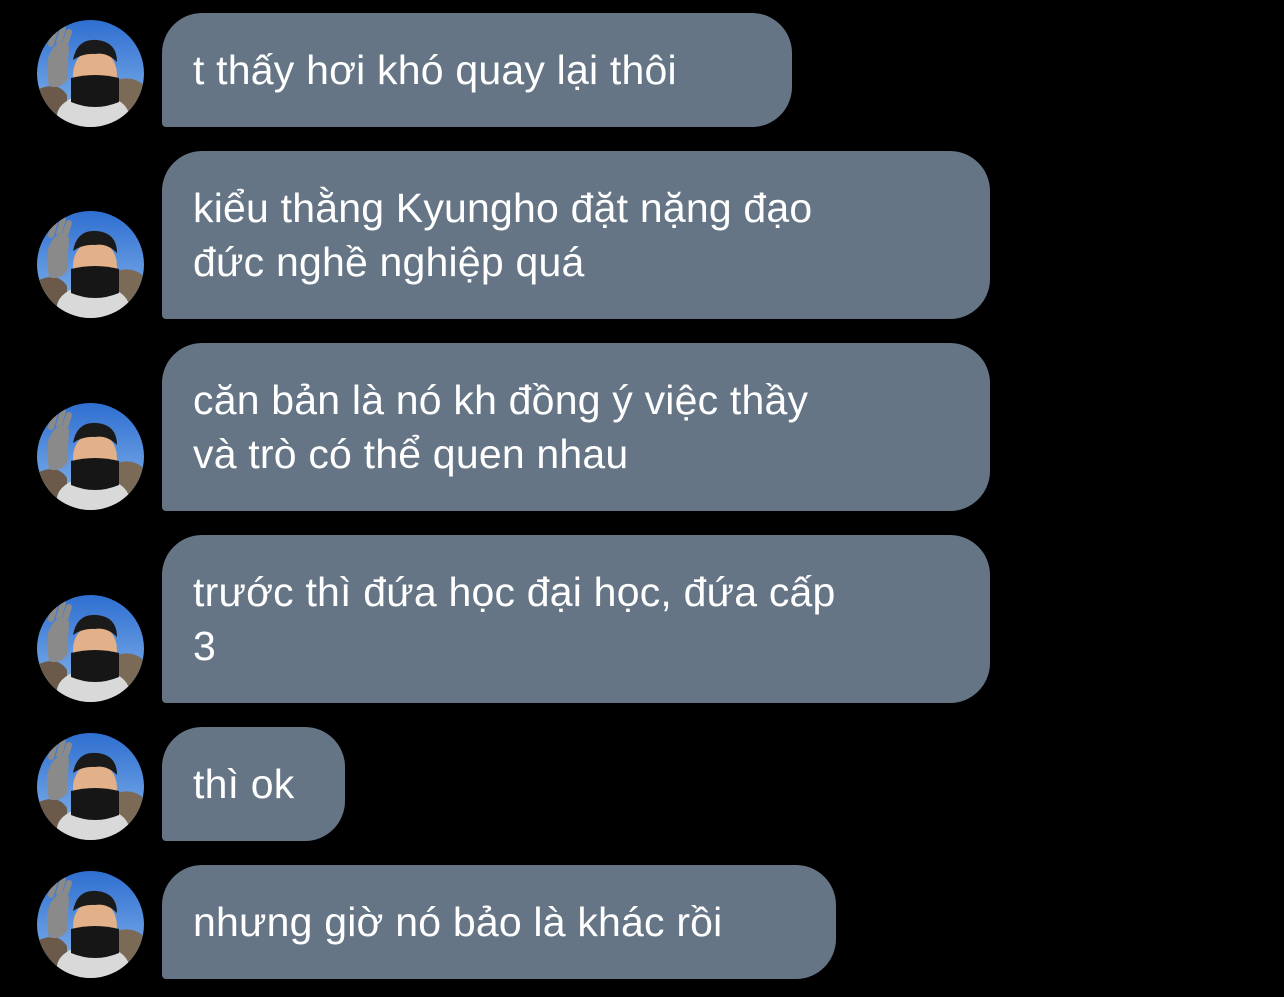  I want to click on message-bubble: thì ok, so click(253, 784).